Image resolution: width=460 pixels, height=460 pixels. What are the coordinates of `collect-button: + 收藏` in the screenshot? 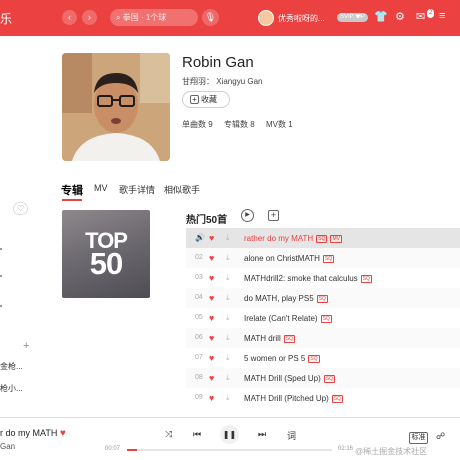 It's located at (206, 99).